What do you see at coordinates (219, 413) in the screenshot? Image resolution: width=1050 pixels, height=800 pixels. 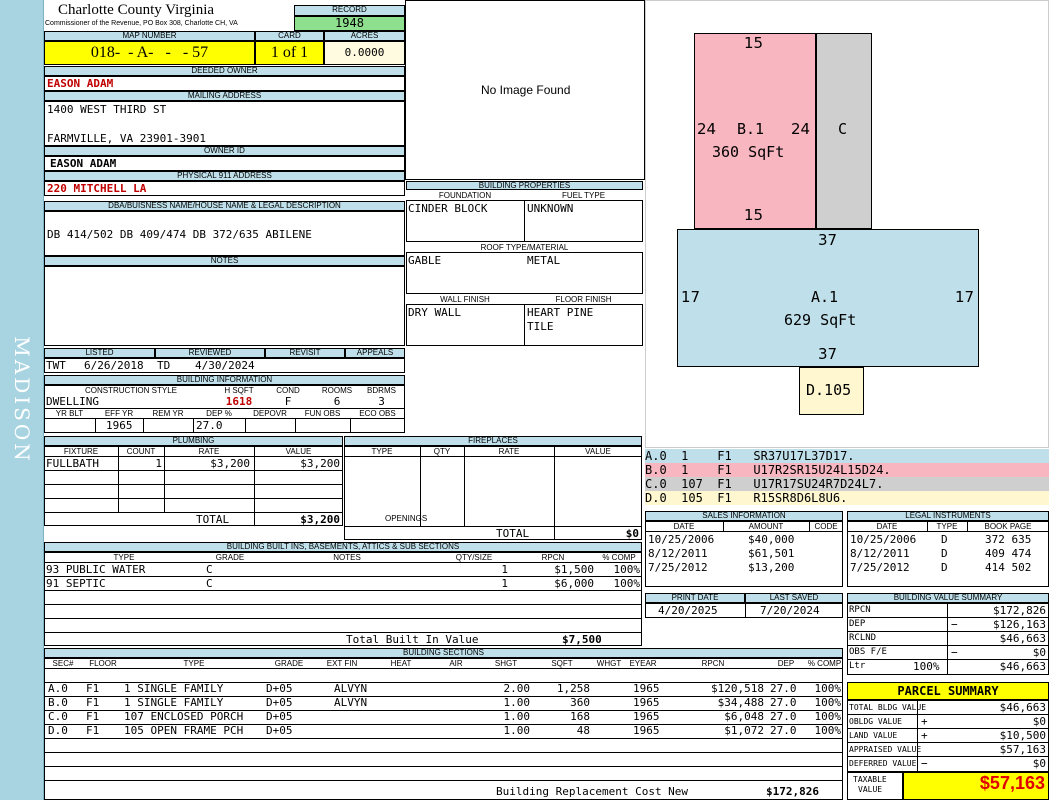 I see `dep-label: DEP %` at bounding box center [219, 413].